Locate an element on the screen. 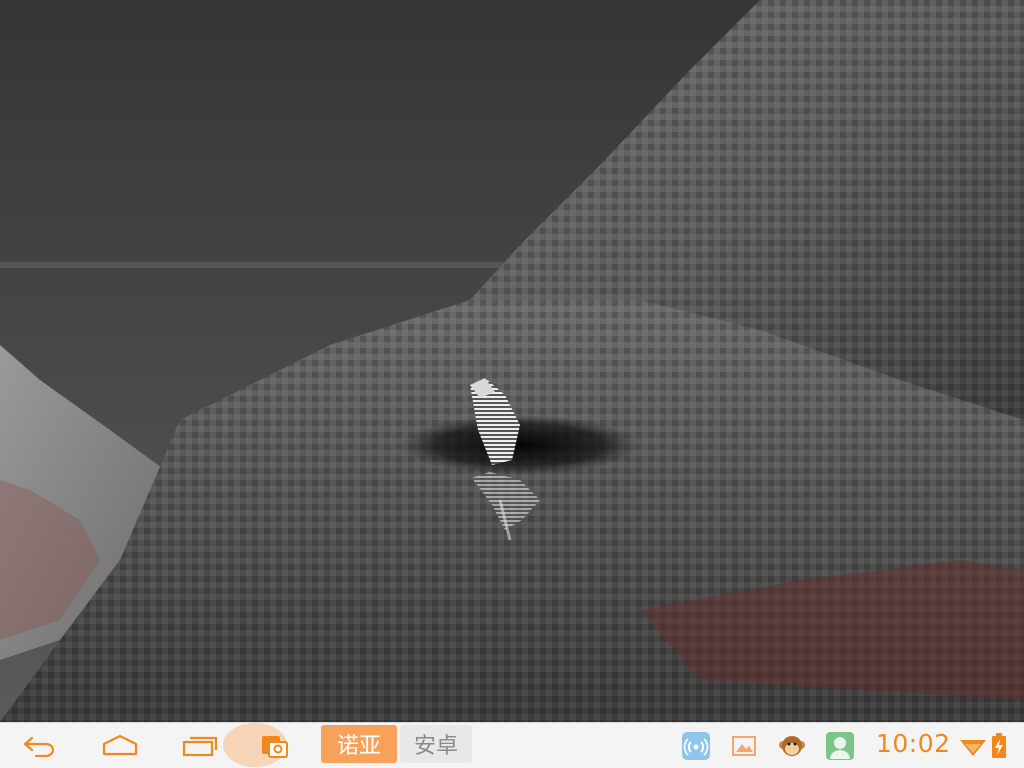  avatar-app-icon is located at coordinates (840, 746).